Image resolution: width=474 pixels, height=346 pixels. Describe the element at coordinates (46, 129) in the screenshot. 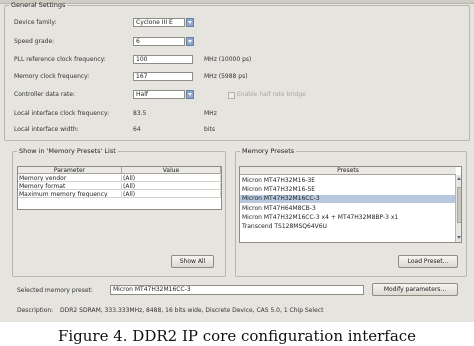

I see `local-interface-width-label: Local interface width:` at that location.